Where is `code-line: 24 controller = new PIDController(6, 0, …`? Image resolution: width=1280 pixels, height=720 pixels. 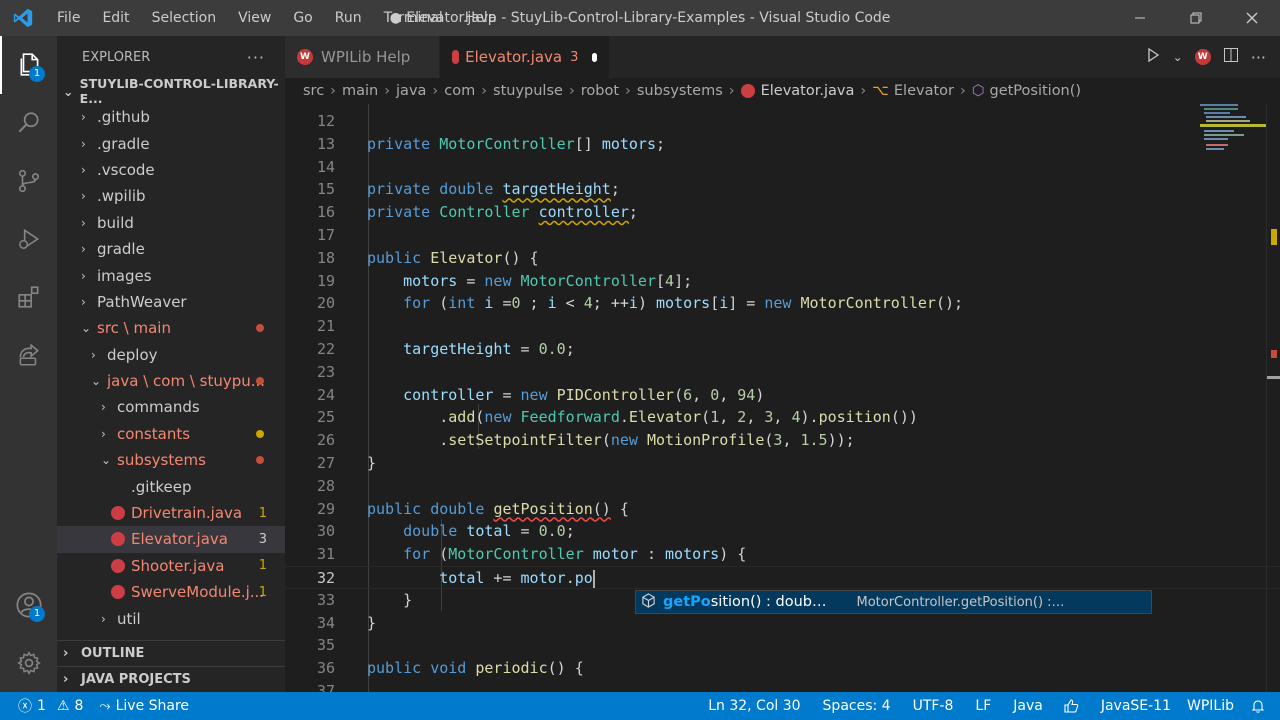 code-line: 24 controller = new PIDController(6, 0, … is located at coordinates (782, 395).